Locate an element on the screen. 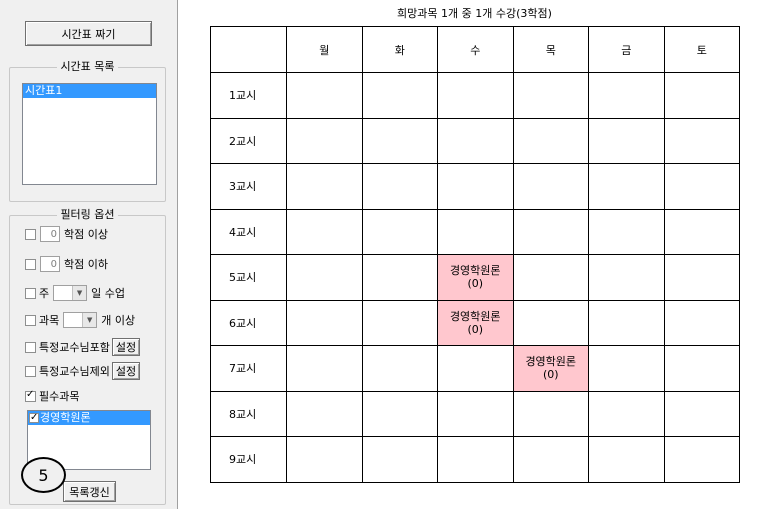 This screenshot has height=509, width=773. filter-options-title: 필터링 옵션 is located at coordinates (87, 214).